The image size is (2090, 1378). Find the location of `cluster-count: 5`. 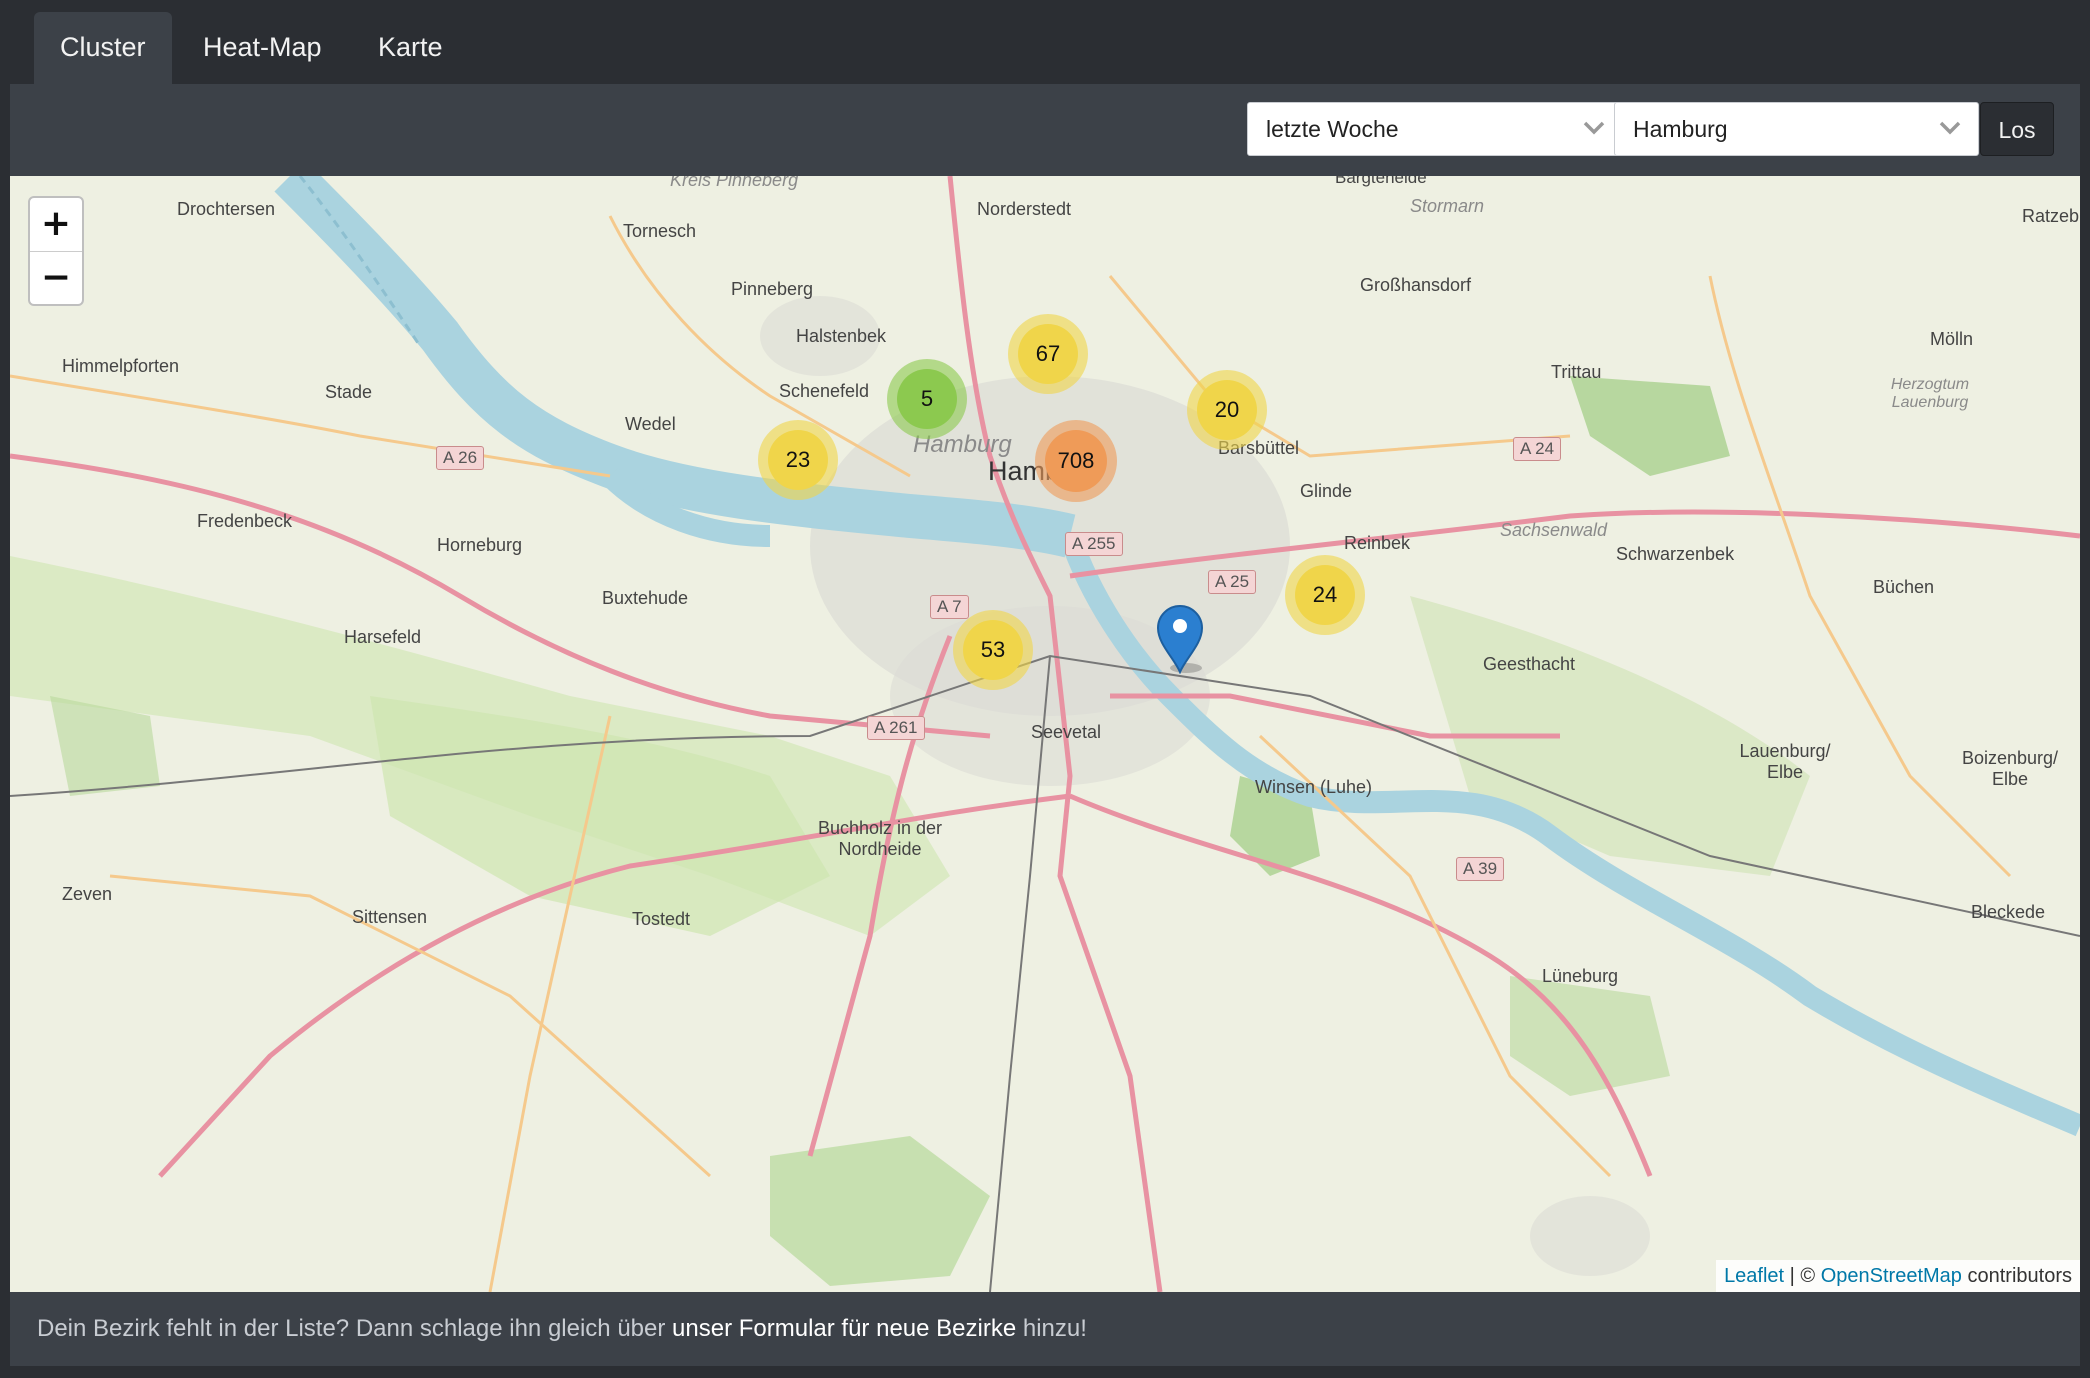

cluster-count: 5 is located at coordinates (927, 398).